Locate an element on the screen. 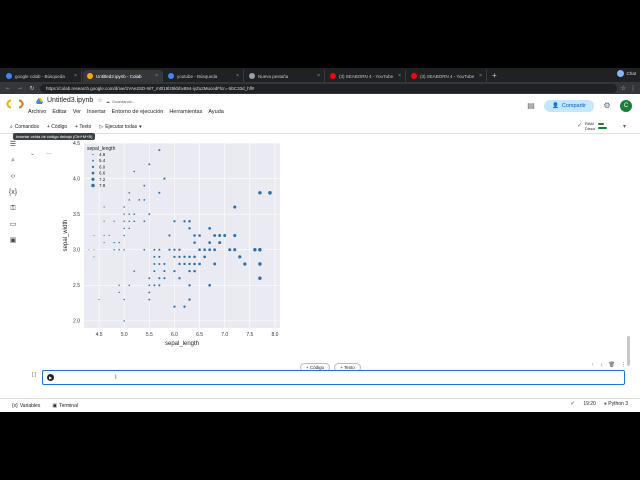 The height and width of the screenshot is (480, 640). variables-button: {x} Variables is located at coordinates (26, 406).